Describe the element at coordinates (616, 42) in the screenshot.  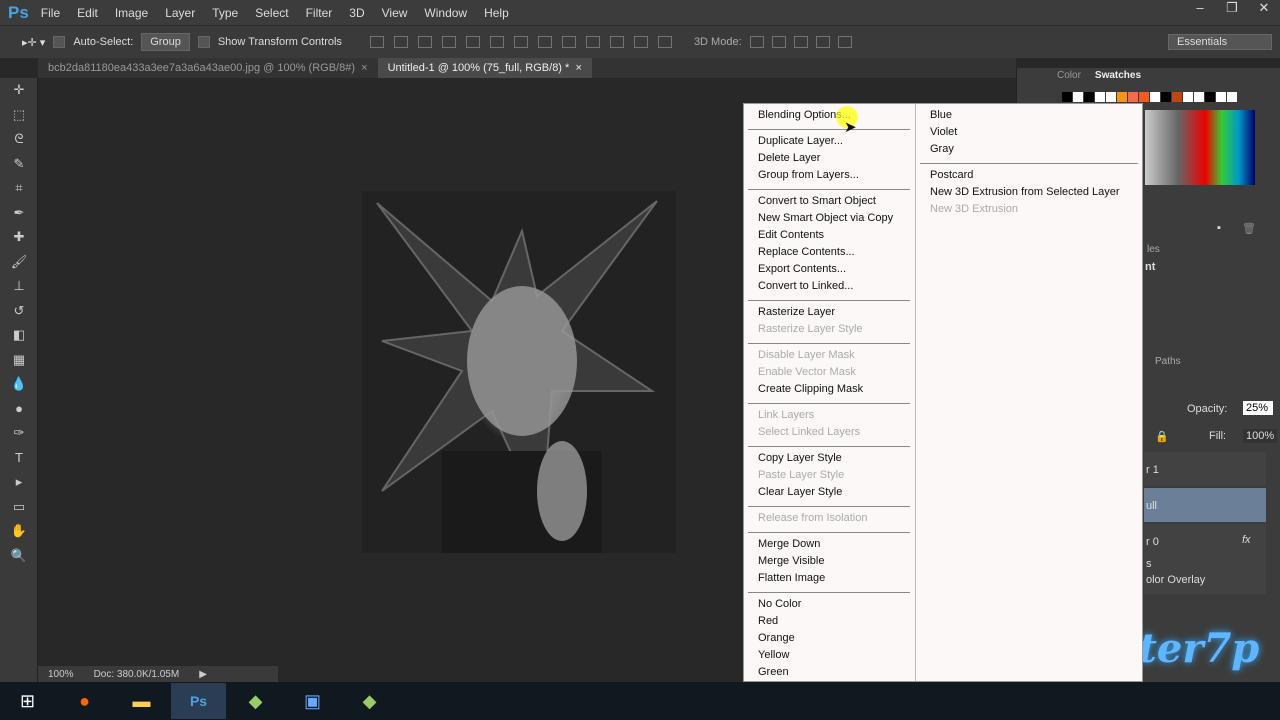
I see `distribute-hcenter-icon` at that location.